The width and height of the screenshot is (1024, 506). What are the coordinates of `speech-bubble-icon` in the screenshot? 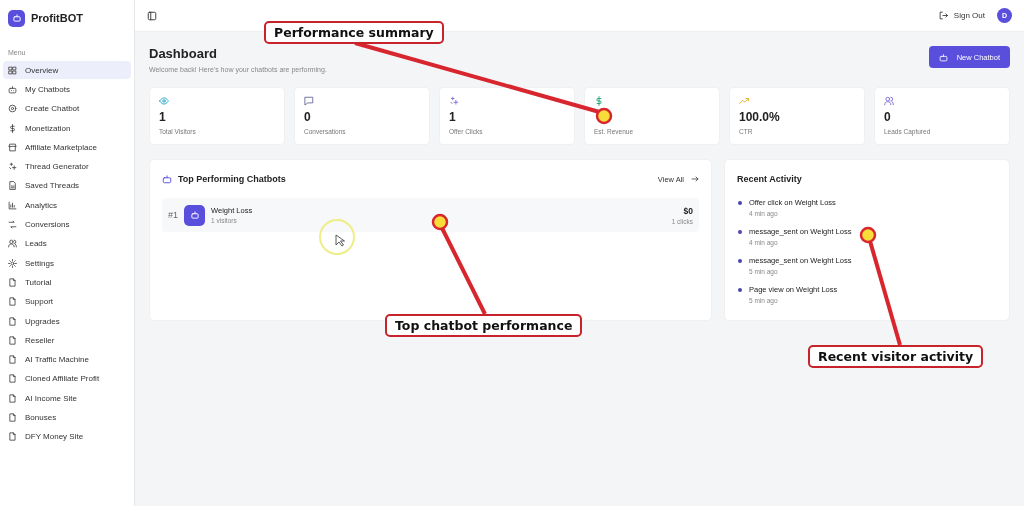 It's located at (309, 101).